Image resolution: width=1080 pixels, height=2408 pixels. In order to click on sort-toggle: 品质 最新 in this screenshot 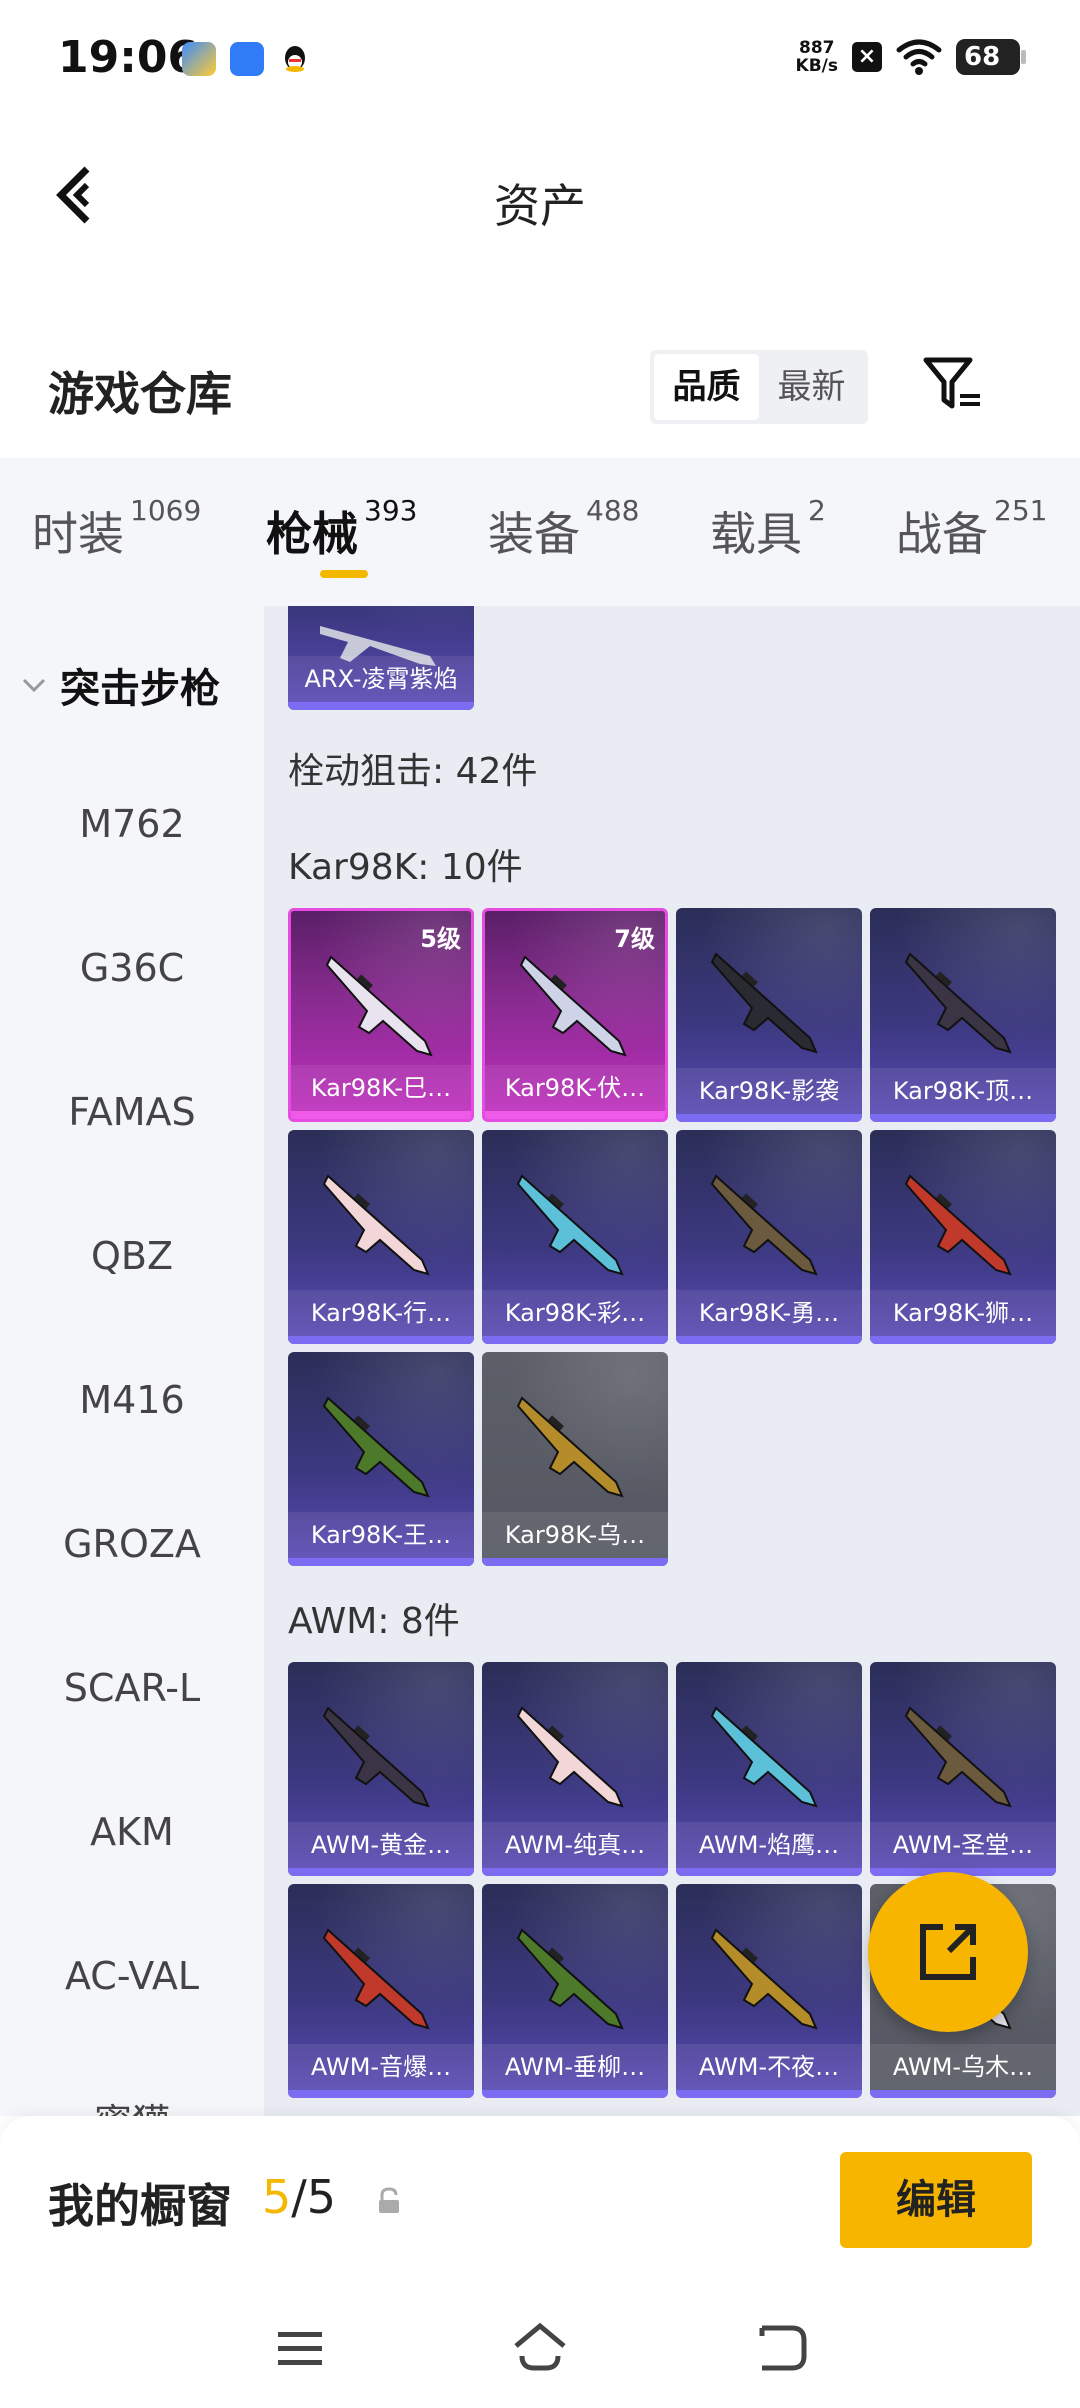, I will do `click(759, 387)`.